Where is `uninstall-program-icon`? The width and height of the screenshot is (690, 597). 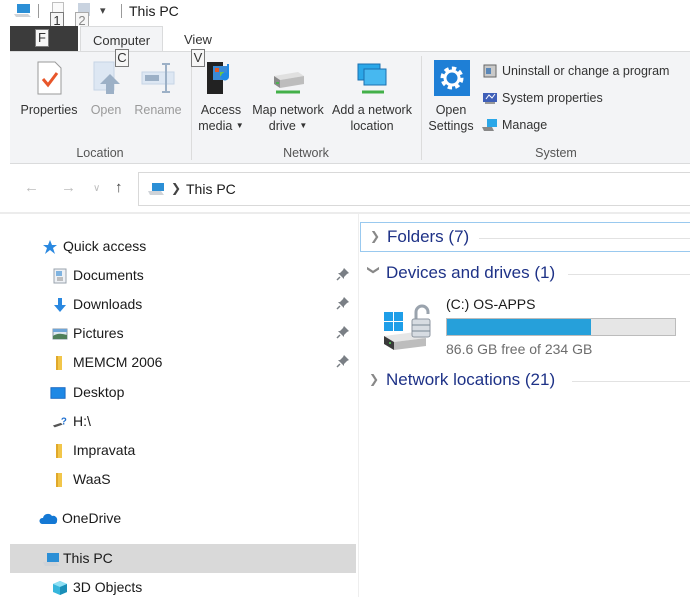
uninstall-program-icon is located at coordinates (490, 71).